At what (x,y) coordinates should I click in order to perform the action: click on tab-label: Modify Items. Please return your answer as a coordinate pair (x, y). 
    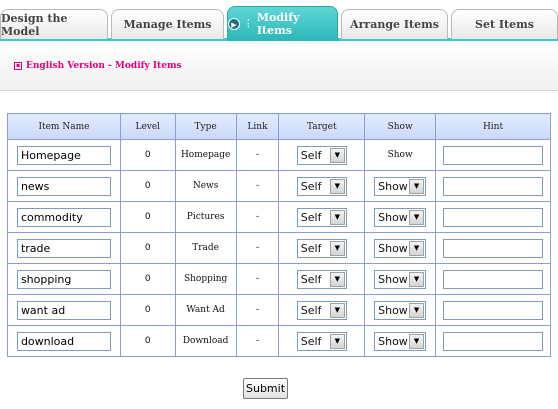
    Looking at the image, I should click on (278, 24).